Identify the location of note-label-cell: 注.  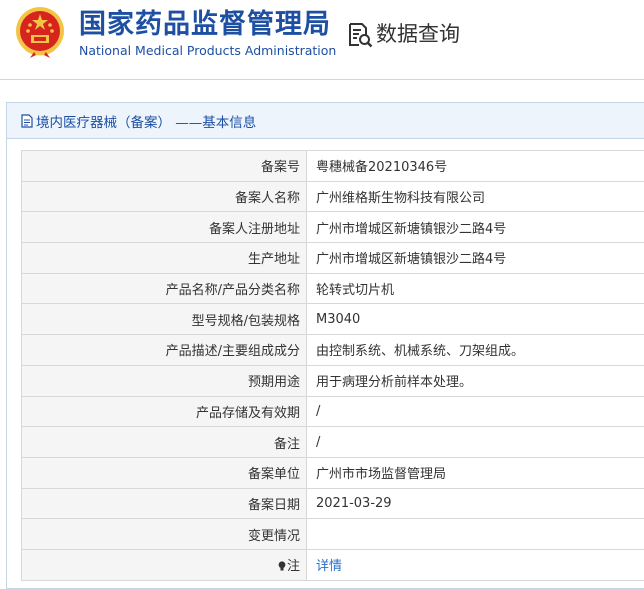
(164, 564).